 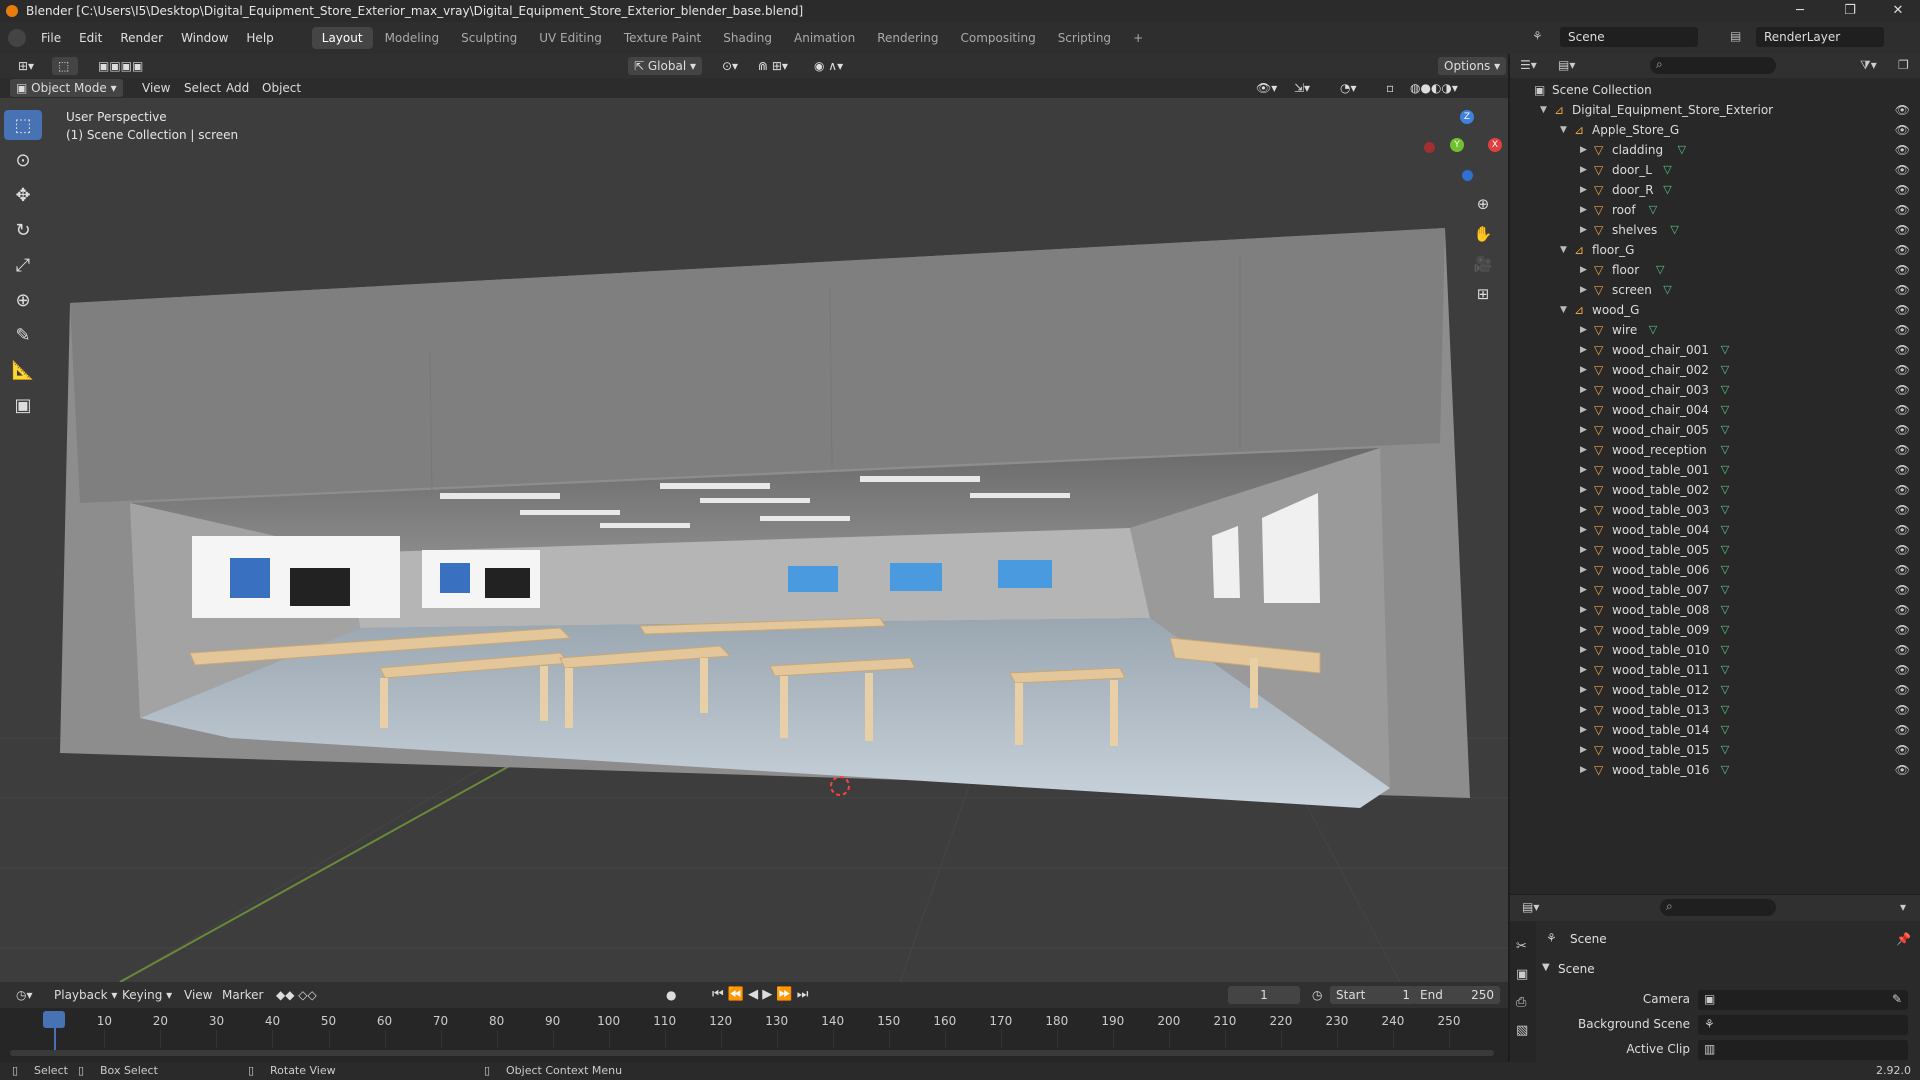 What do you see at coordinates (730, 66) in the screenshot?
I see `pivot-point-icon: ⊙▾` at bounding box center [730, 66].